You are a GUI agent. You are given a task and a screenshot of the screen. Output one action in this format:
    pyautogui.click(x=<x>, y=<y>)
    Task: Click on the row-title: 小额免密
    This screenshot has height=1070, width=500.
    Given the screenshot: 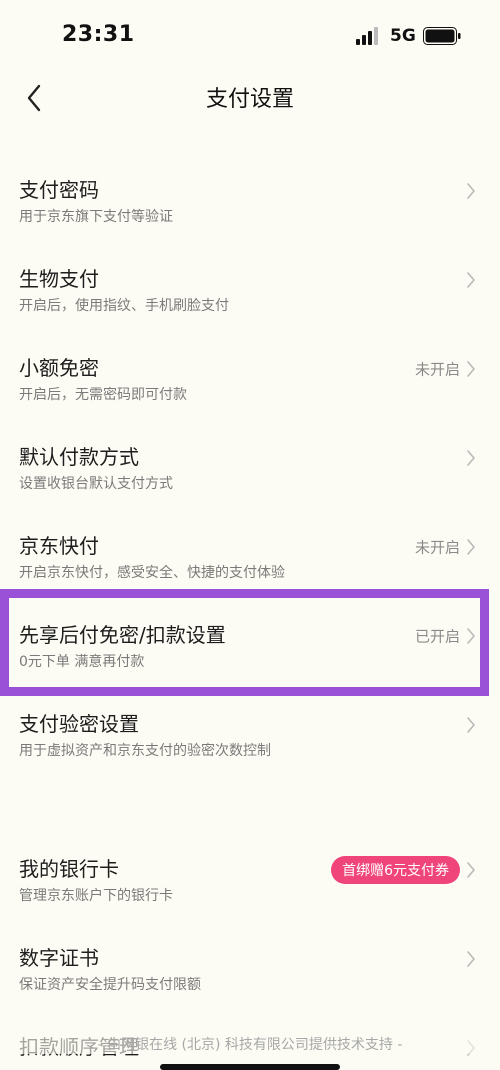 What is the action you would take?
    pyautogui.click(x=59, y=368)
    